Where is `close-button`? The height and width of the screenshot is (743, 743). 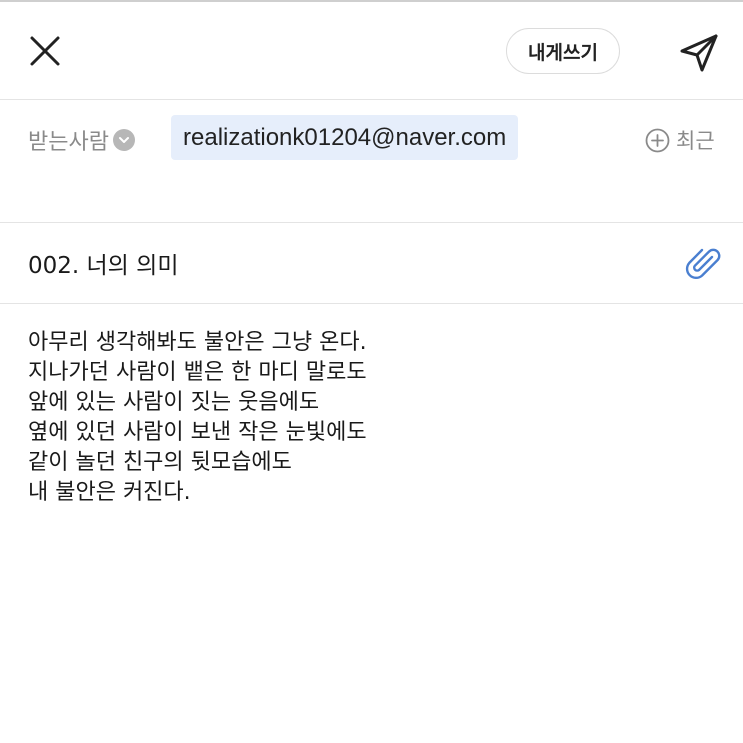 close-button is located at coordinates (45, 51).